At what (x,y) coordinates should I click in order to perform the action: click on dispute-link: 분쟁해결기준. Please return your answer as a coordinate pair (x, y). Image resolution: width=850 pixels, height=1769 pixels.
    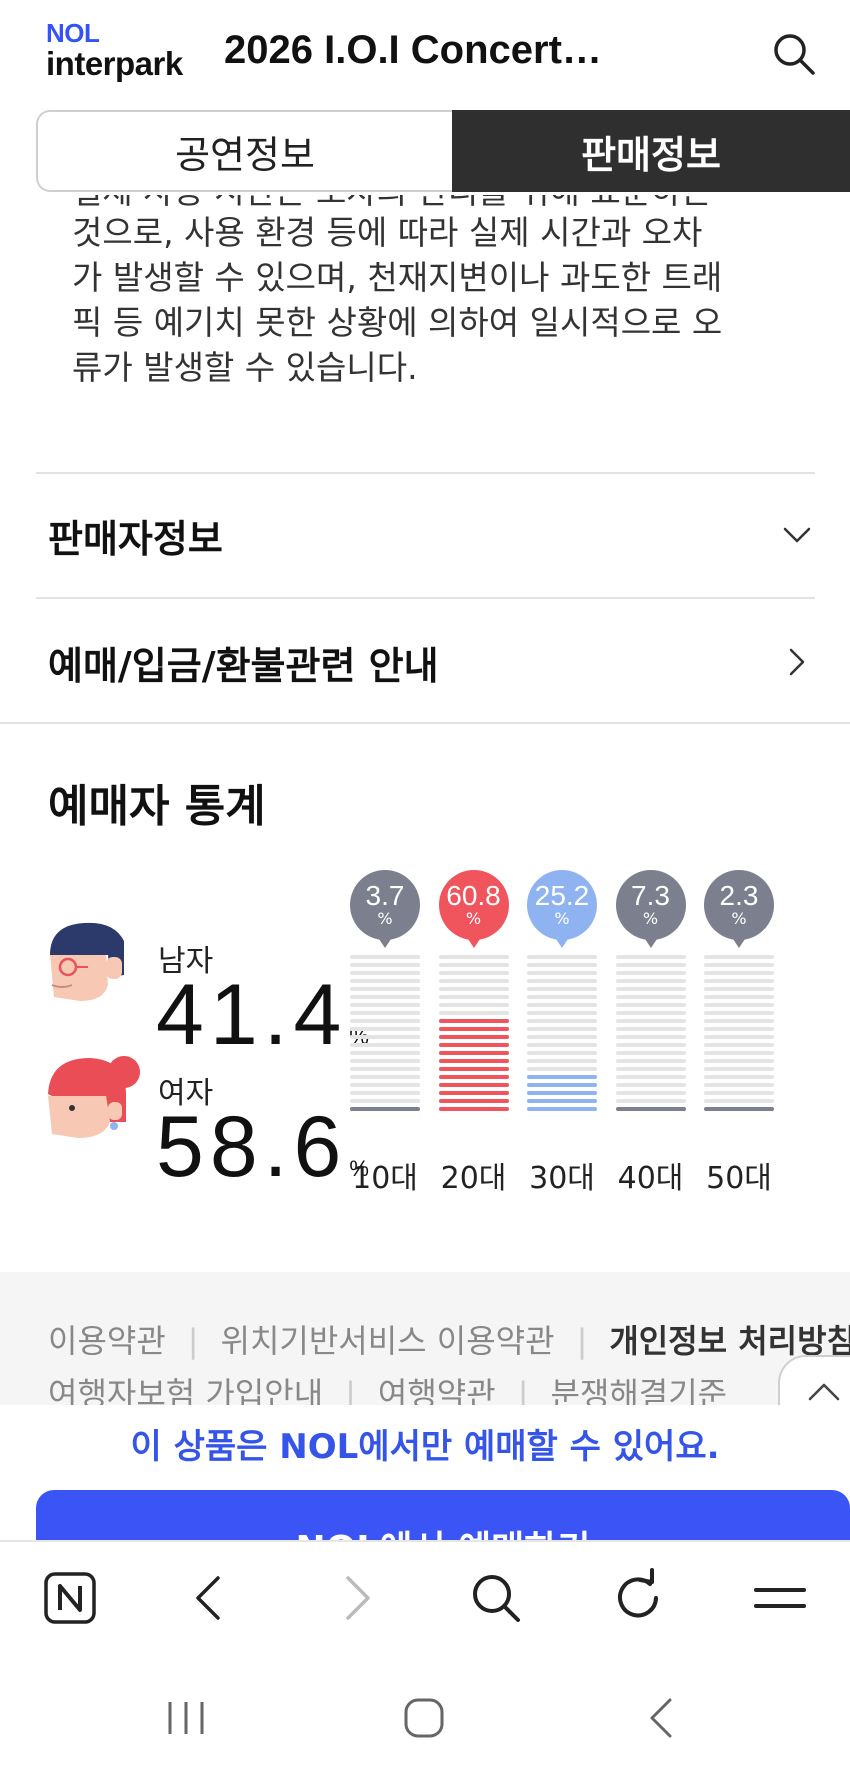
    Looking at the image, I should click on (638, 1388).